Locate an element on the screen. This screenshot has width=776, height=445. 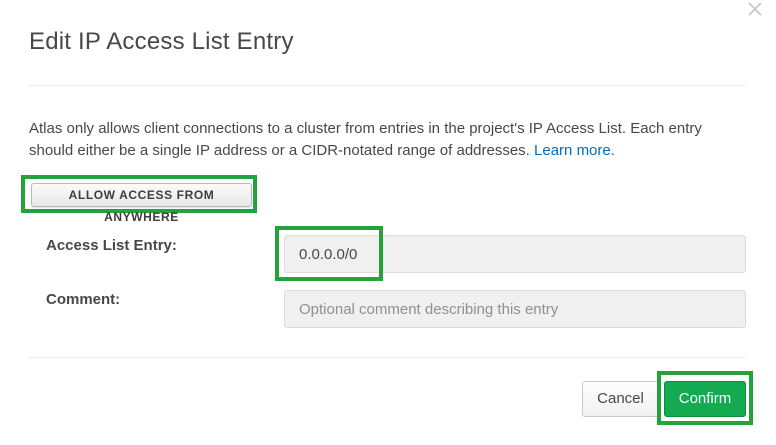
dialog-title: Edit IP Access List Entry is located at coordinates (161, 41).